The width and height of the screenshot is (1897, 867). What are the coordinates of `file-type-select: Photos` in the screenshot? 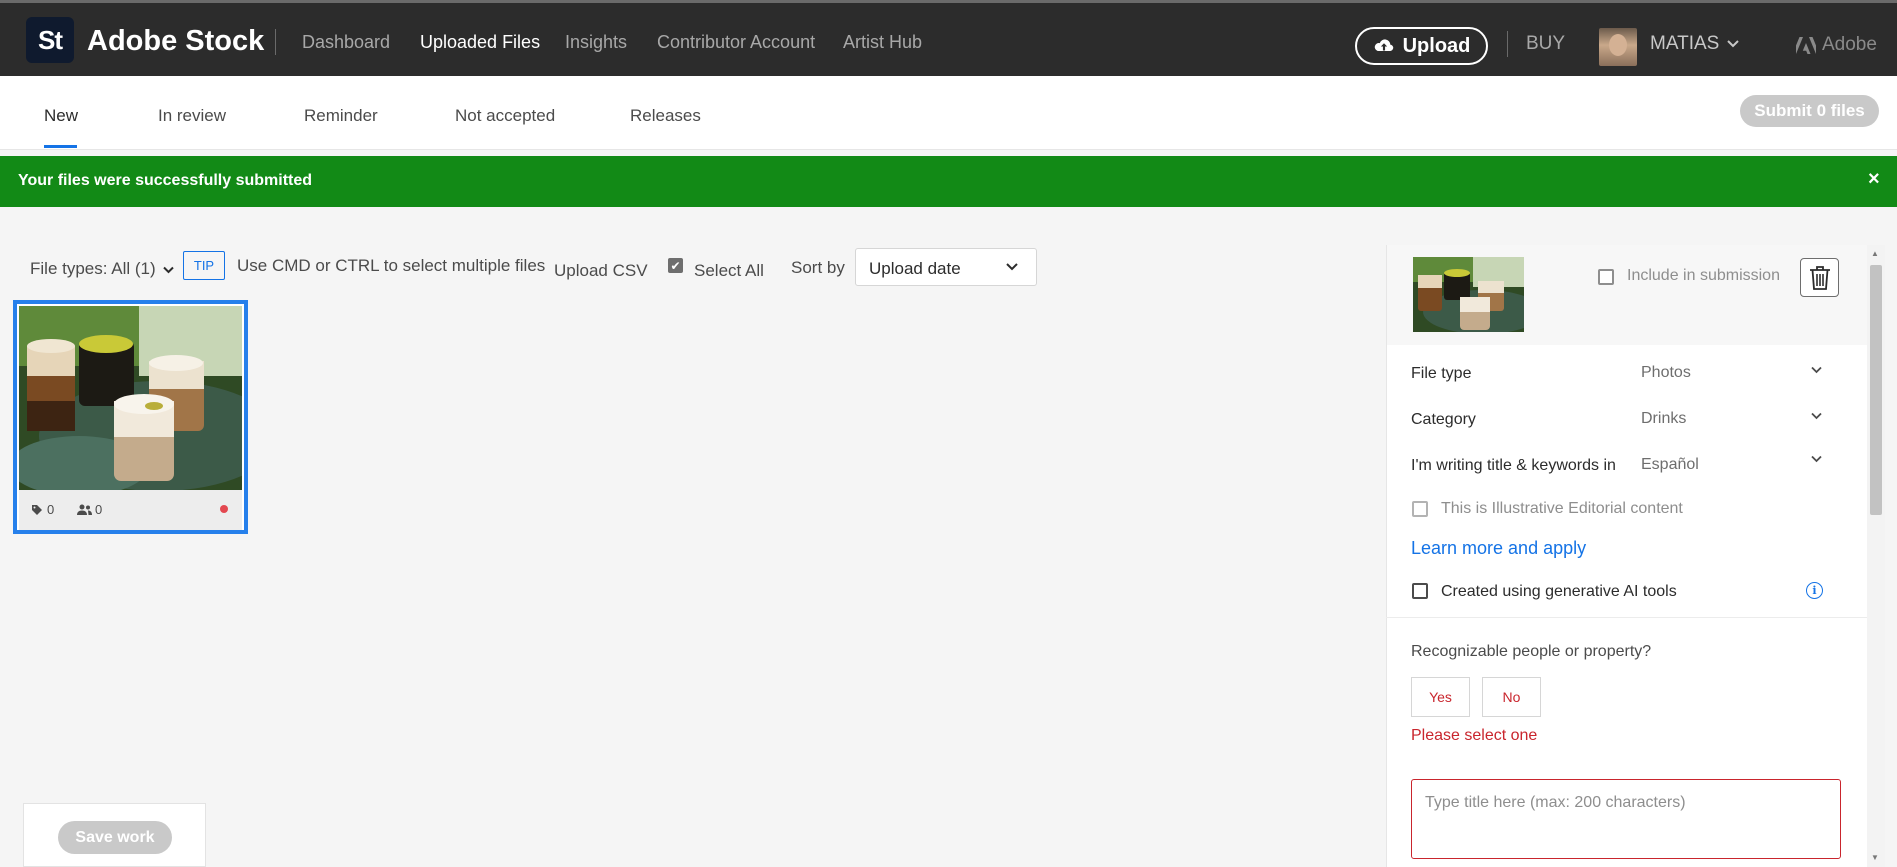 It's located at (1666, 373).